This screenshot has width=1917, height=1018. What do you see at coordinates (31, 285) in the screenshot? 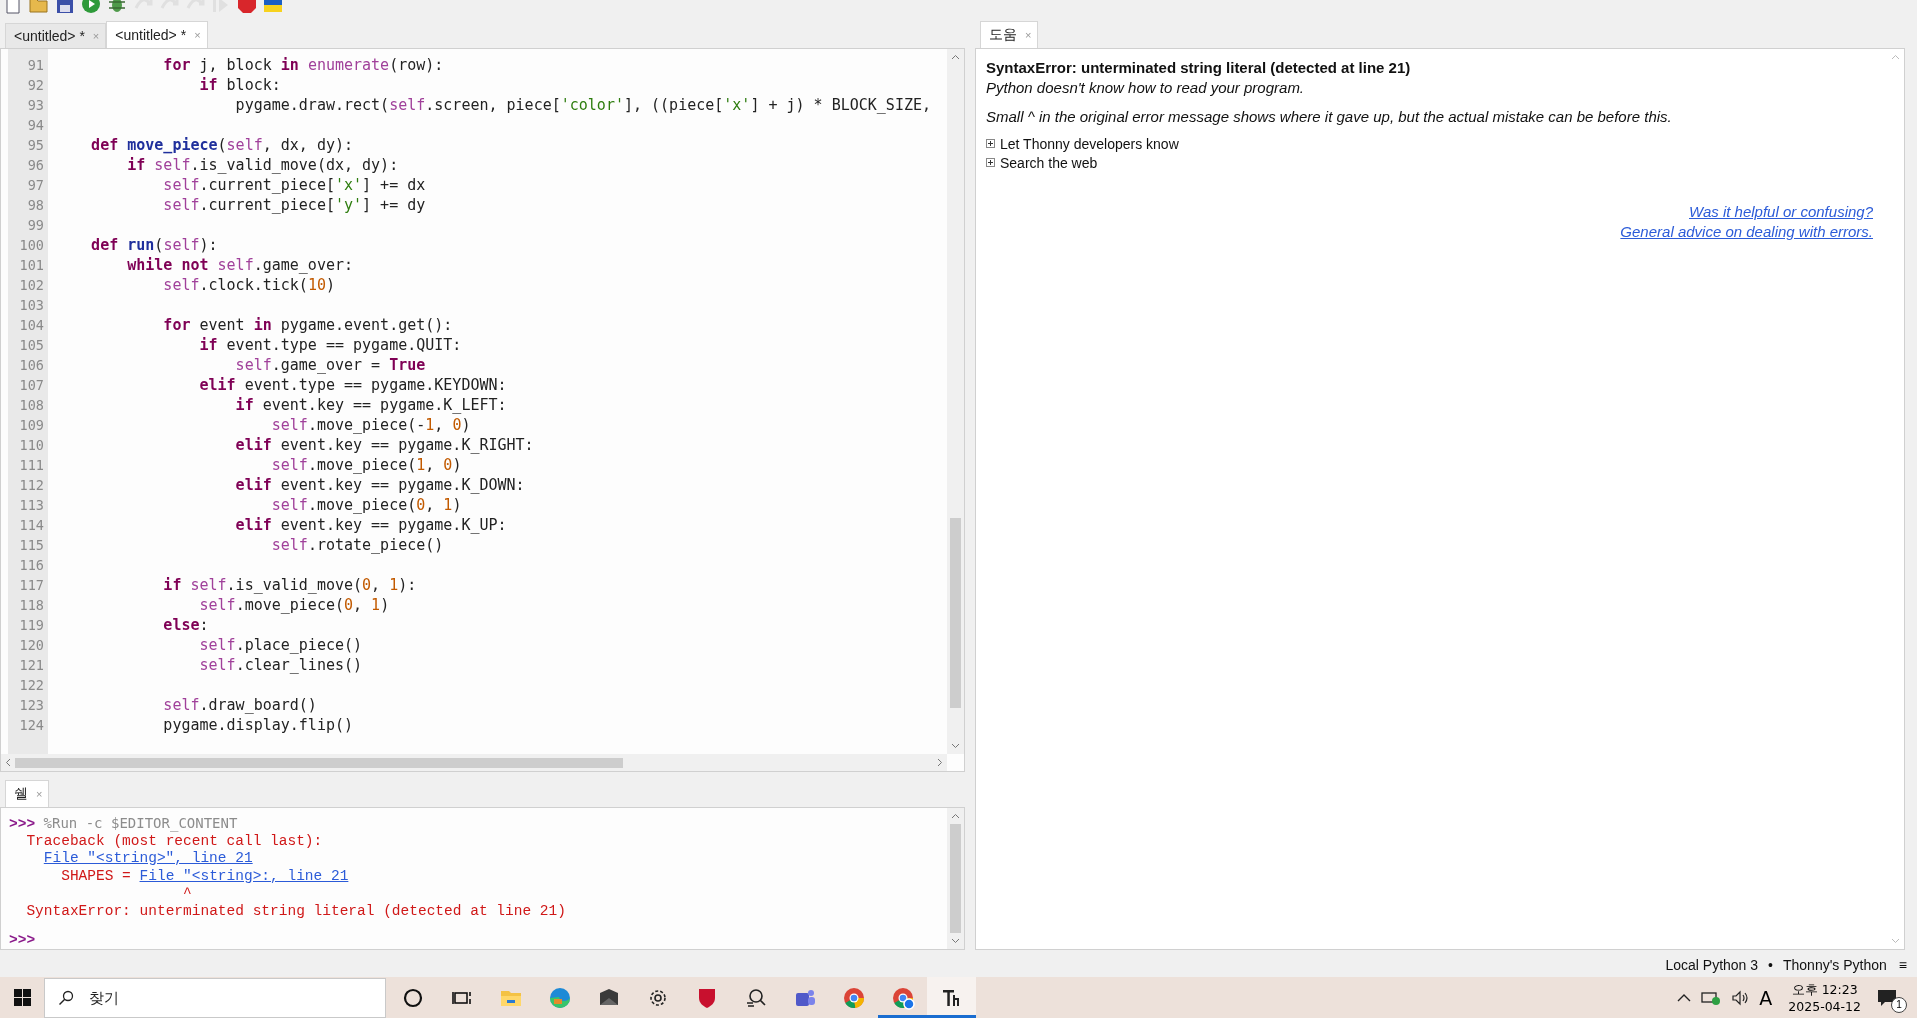
I see `line-number: 102` at bounding box center [31, 285].